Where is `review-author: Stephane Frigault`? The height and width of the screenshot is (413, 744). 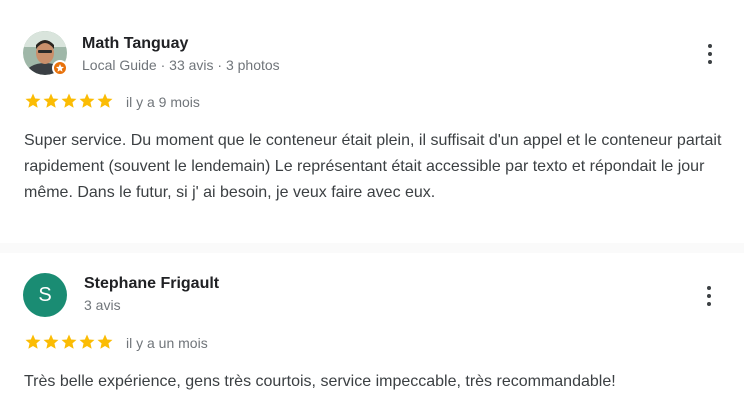 review-author: Stephane Frigault is located at coordinates (151, 284).